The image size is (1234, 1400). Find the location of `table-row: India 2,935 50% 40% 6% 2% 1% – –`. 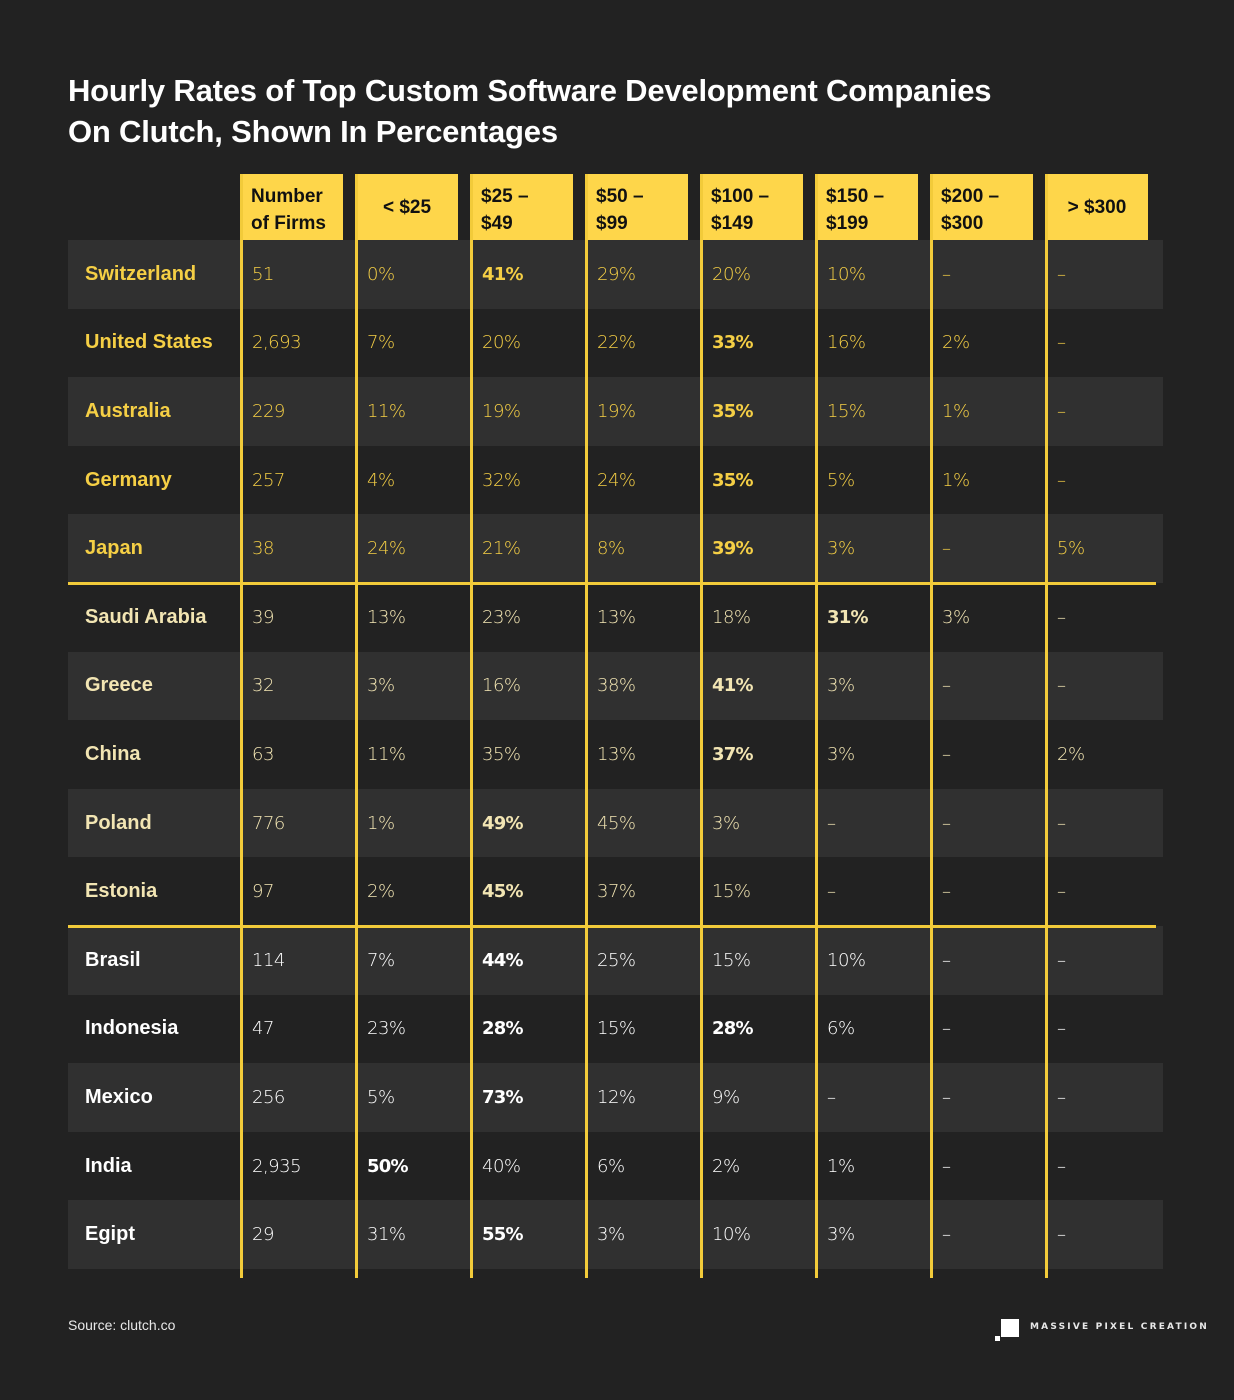

table-row: India 2,935 50% 40% 6% 2% 1% – – is located at coordinates (615, 1166).